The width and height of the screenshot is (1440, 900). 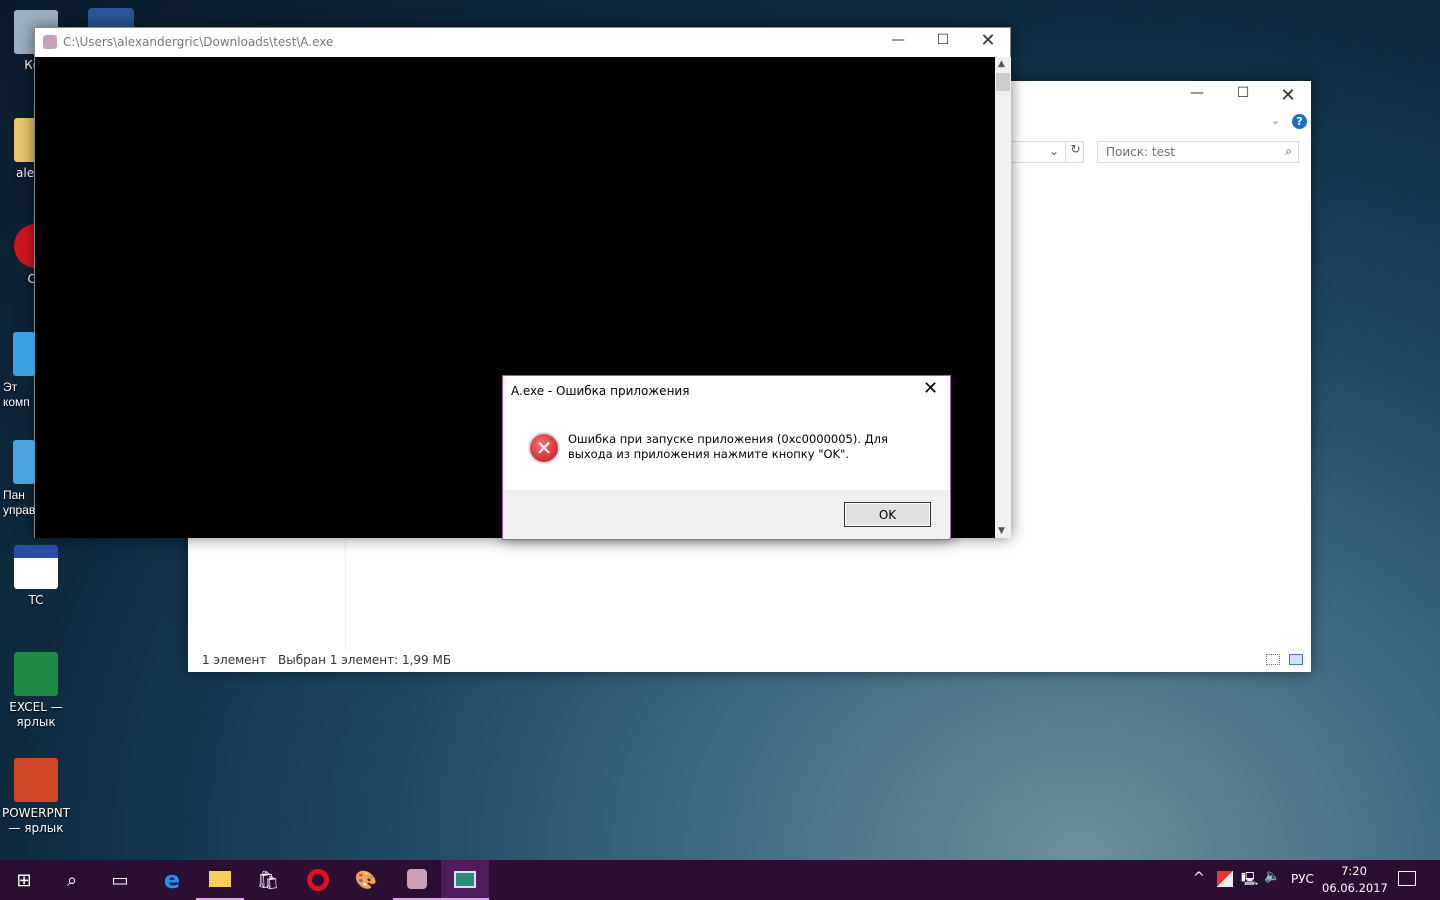 I want to click on dialog-title: A.exe - Ошибка приложения, so click(x=600, y=391).